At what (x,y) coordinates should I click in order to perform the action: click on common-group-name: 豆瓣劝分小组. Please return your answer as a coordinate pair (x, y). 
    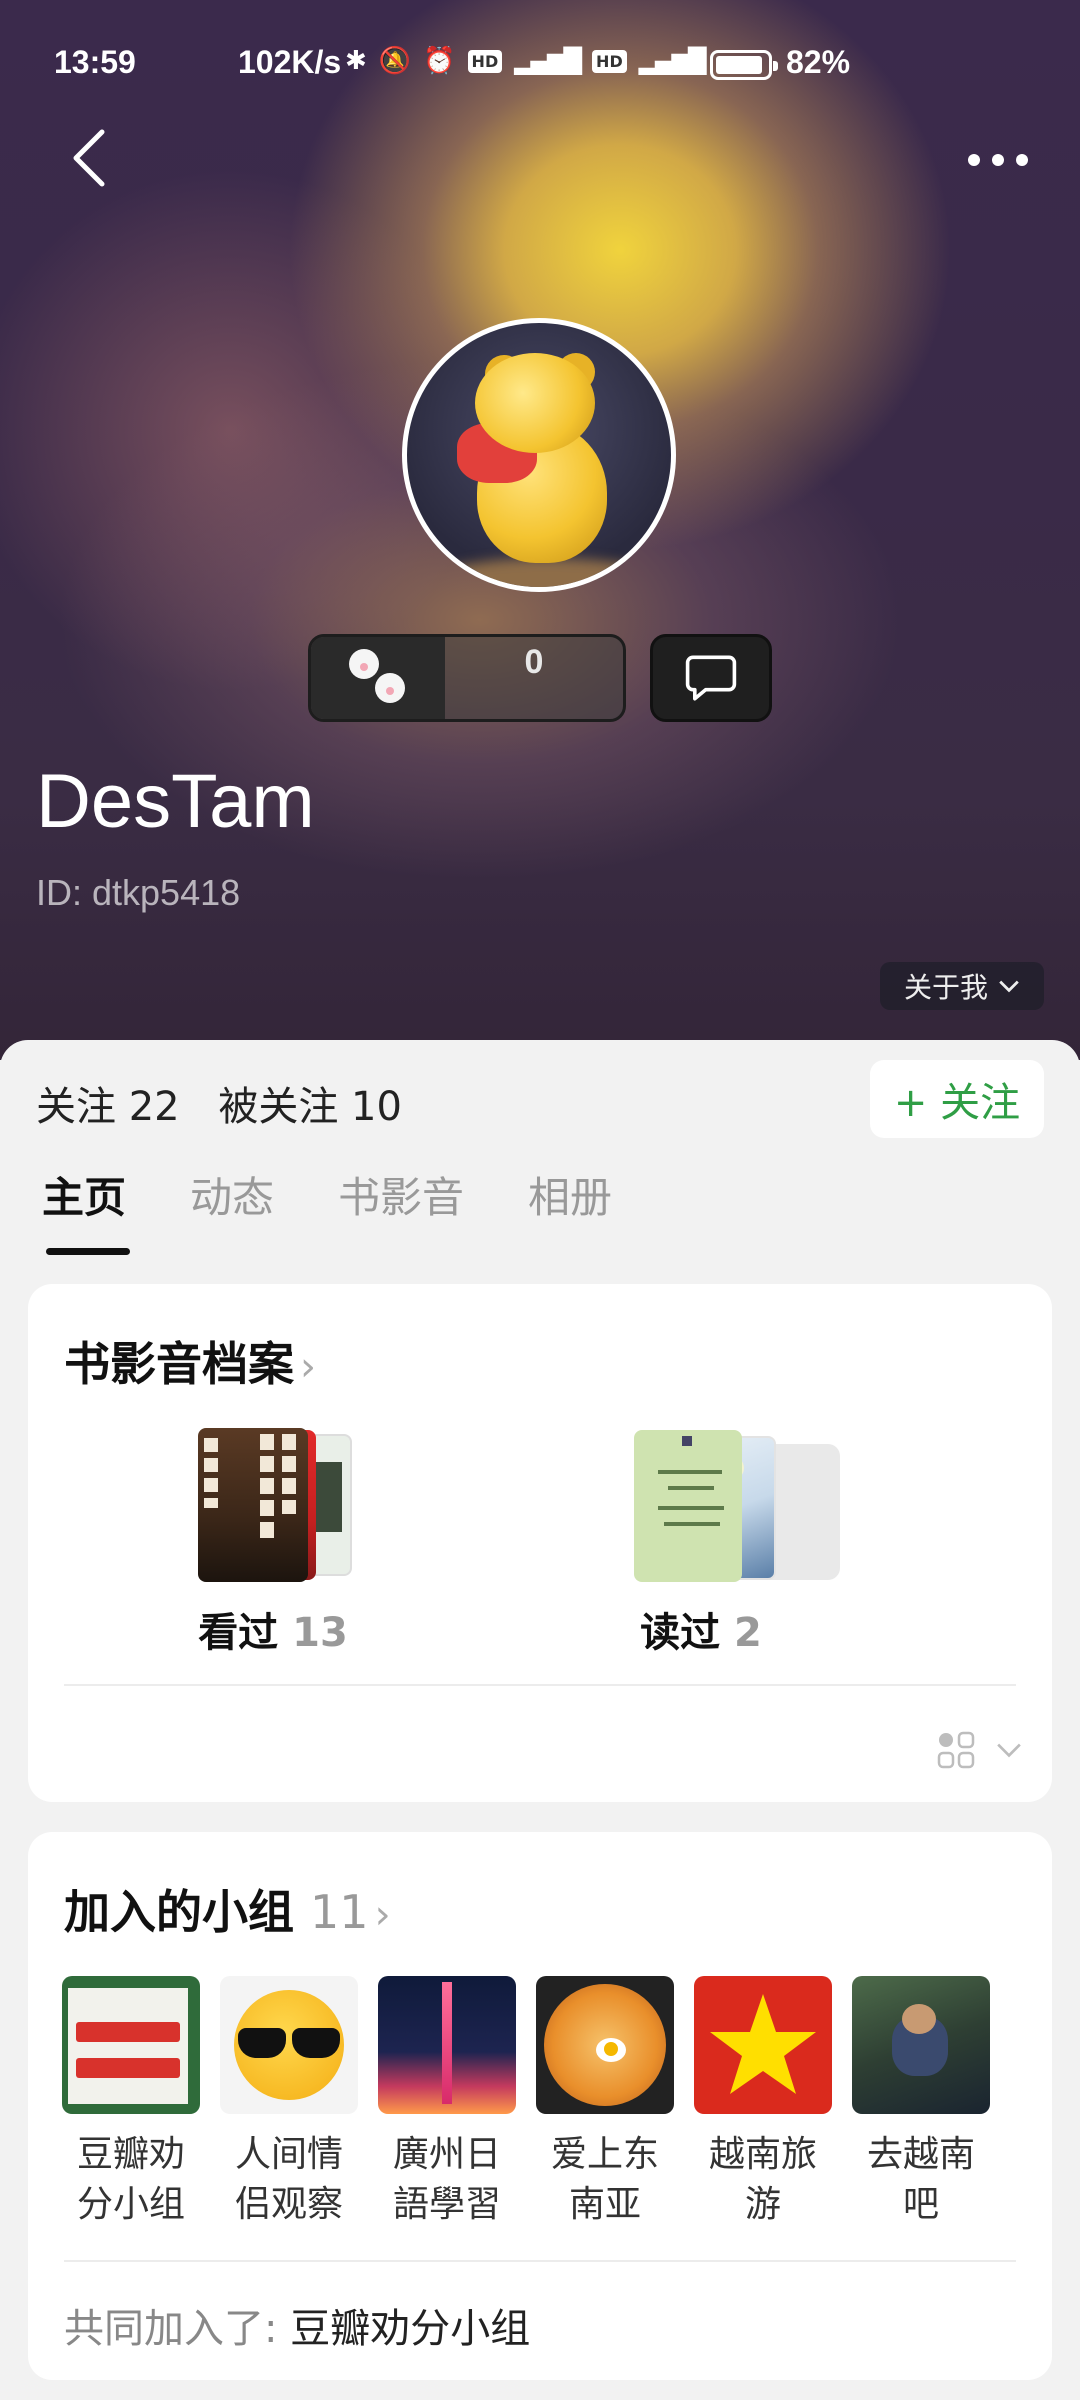
    Looking at the image, I should click on (410, 2329).